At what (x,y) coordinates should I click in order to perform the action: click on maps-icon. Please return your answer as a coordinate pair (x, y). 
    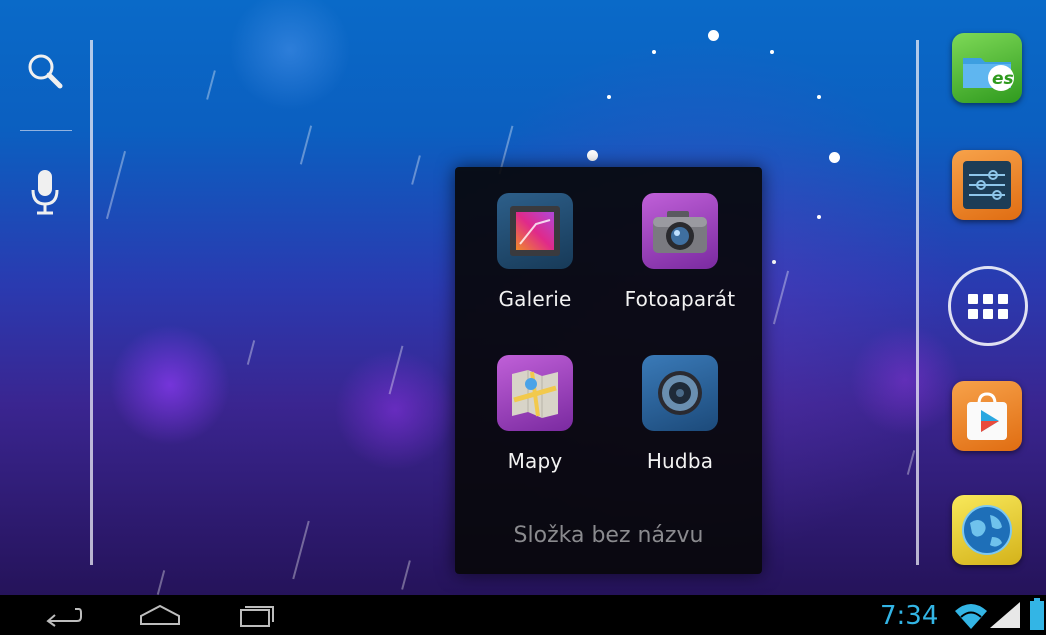
    Looking at the image, I should click on (535, 394).